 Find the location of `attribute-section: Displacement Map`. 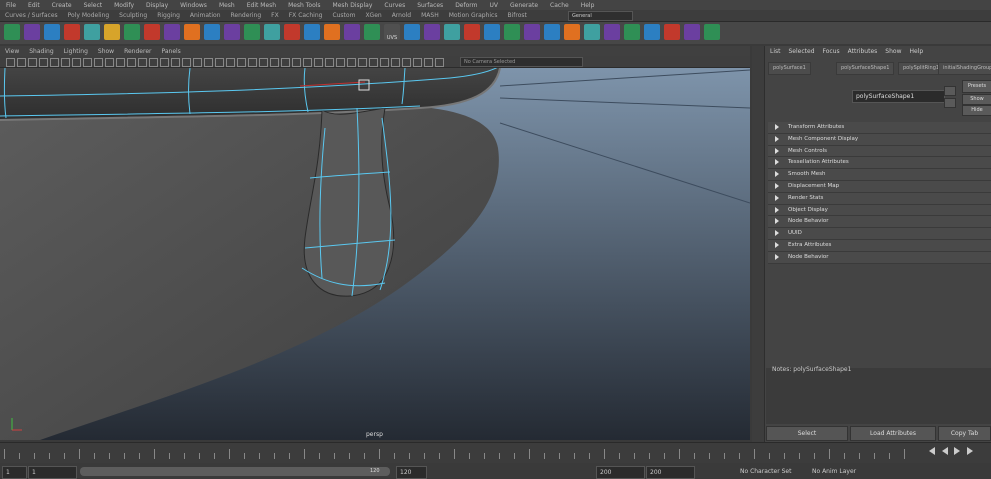

attribute-section: Displacement Map is located at coordinates (879, 186).